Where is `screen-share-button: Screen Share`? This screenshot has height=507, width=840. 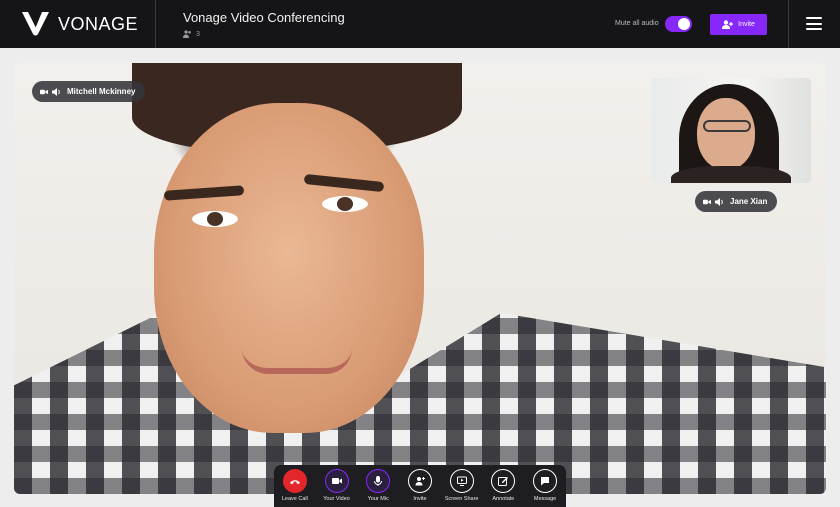
screen-share-button: Screen Share is located at coordinates (462, 485).